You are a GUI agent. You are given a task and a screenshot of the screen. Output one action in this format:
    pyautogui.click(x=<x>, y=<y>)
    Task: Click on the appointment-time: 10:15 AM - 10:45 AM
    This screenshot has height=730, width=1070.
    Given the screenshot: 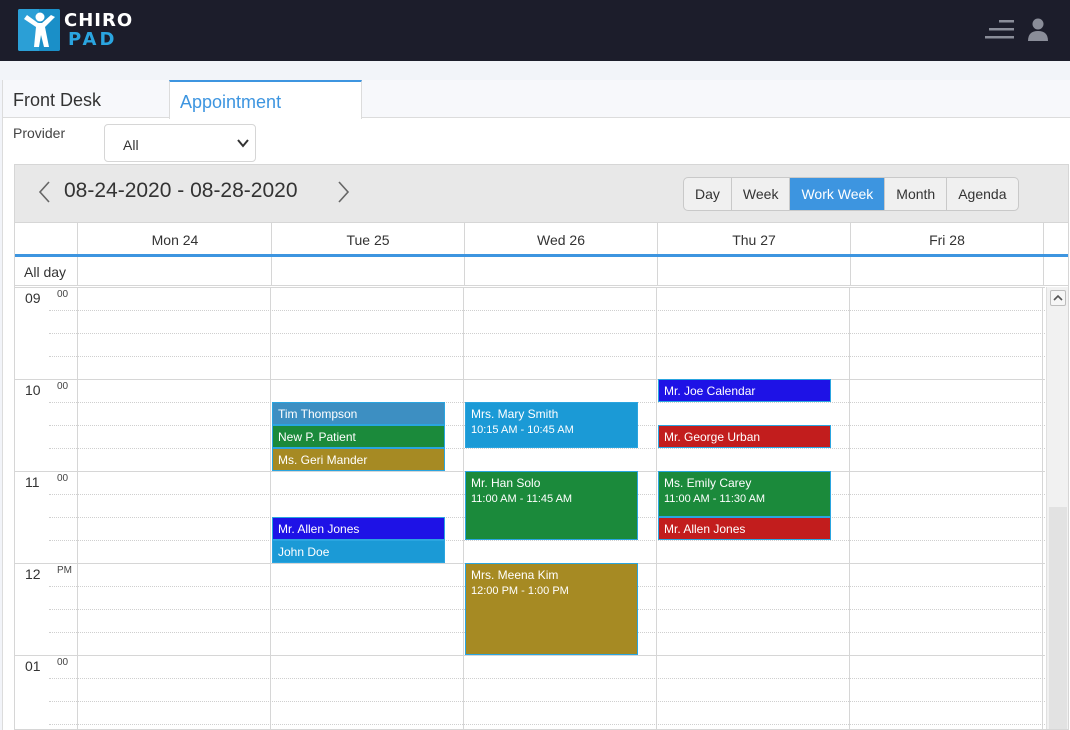 What is the action you would take?
    pyautogui.click(x=522, y=430)
    